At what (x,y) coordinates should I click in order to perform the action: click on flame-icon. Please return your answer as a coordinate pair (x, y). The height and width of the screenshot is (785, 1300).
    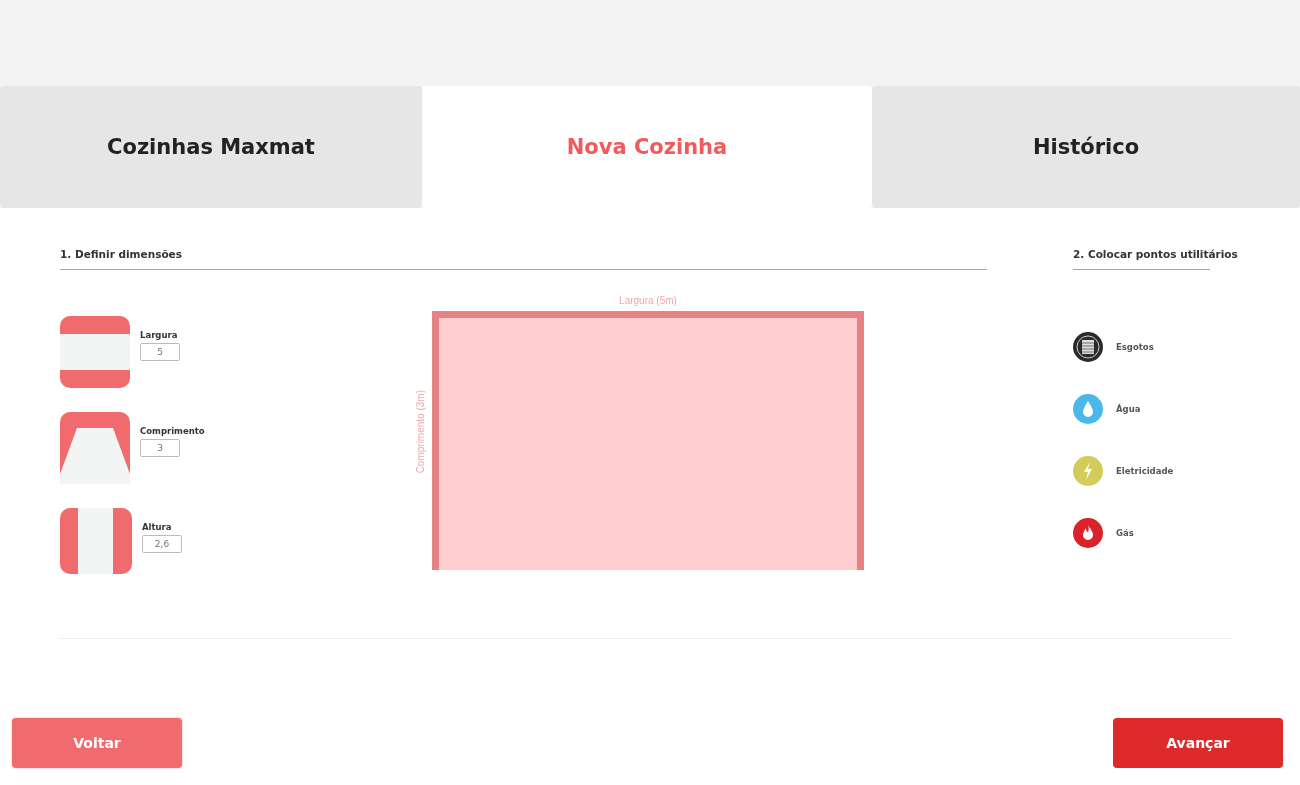
    Looking at the image, I should click on (1088, 533).